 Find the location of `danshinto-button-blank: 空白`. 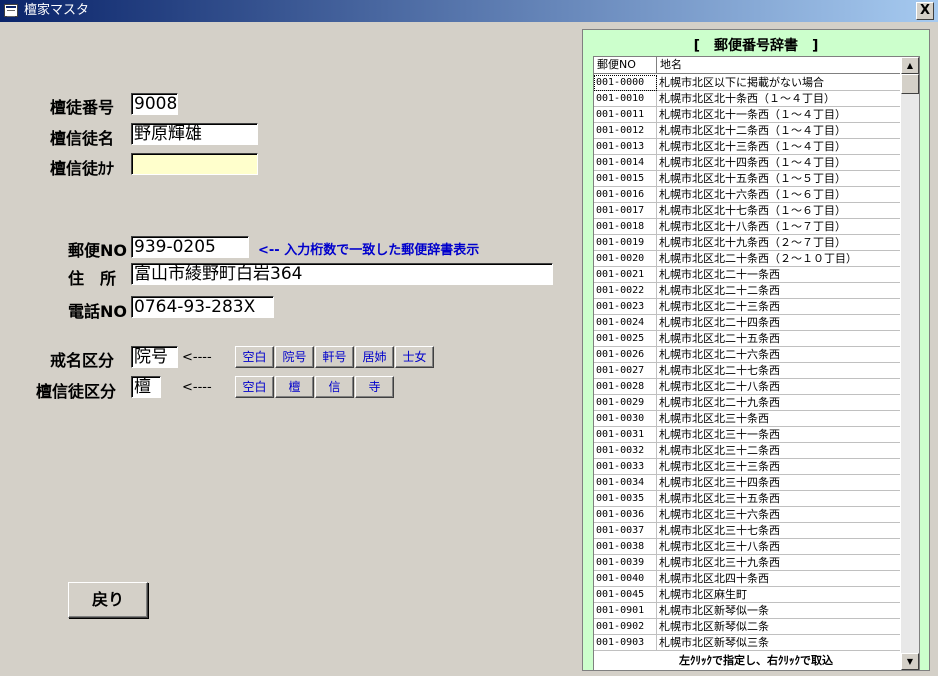

danshinto-button-blank: 空白 is located at coordinates (254, 387).